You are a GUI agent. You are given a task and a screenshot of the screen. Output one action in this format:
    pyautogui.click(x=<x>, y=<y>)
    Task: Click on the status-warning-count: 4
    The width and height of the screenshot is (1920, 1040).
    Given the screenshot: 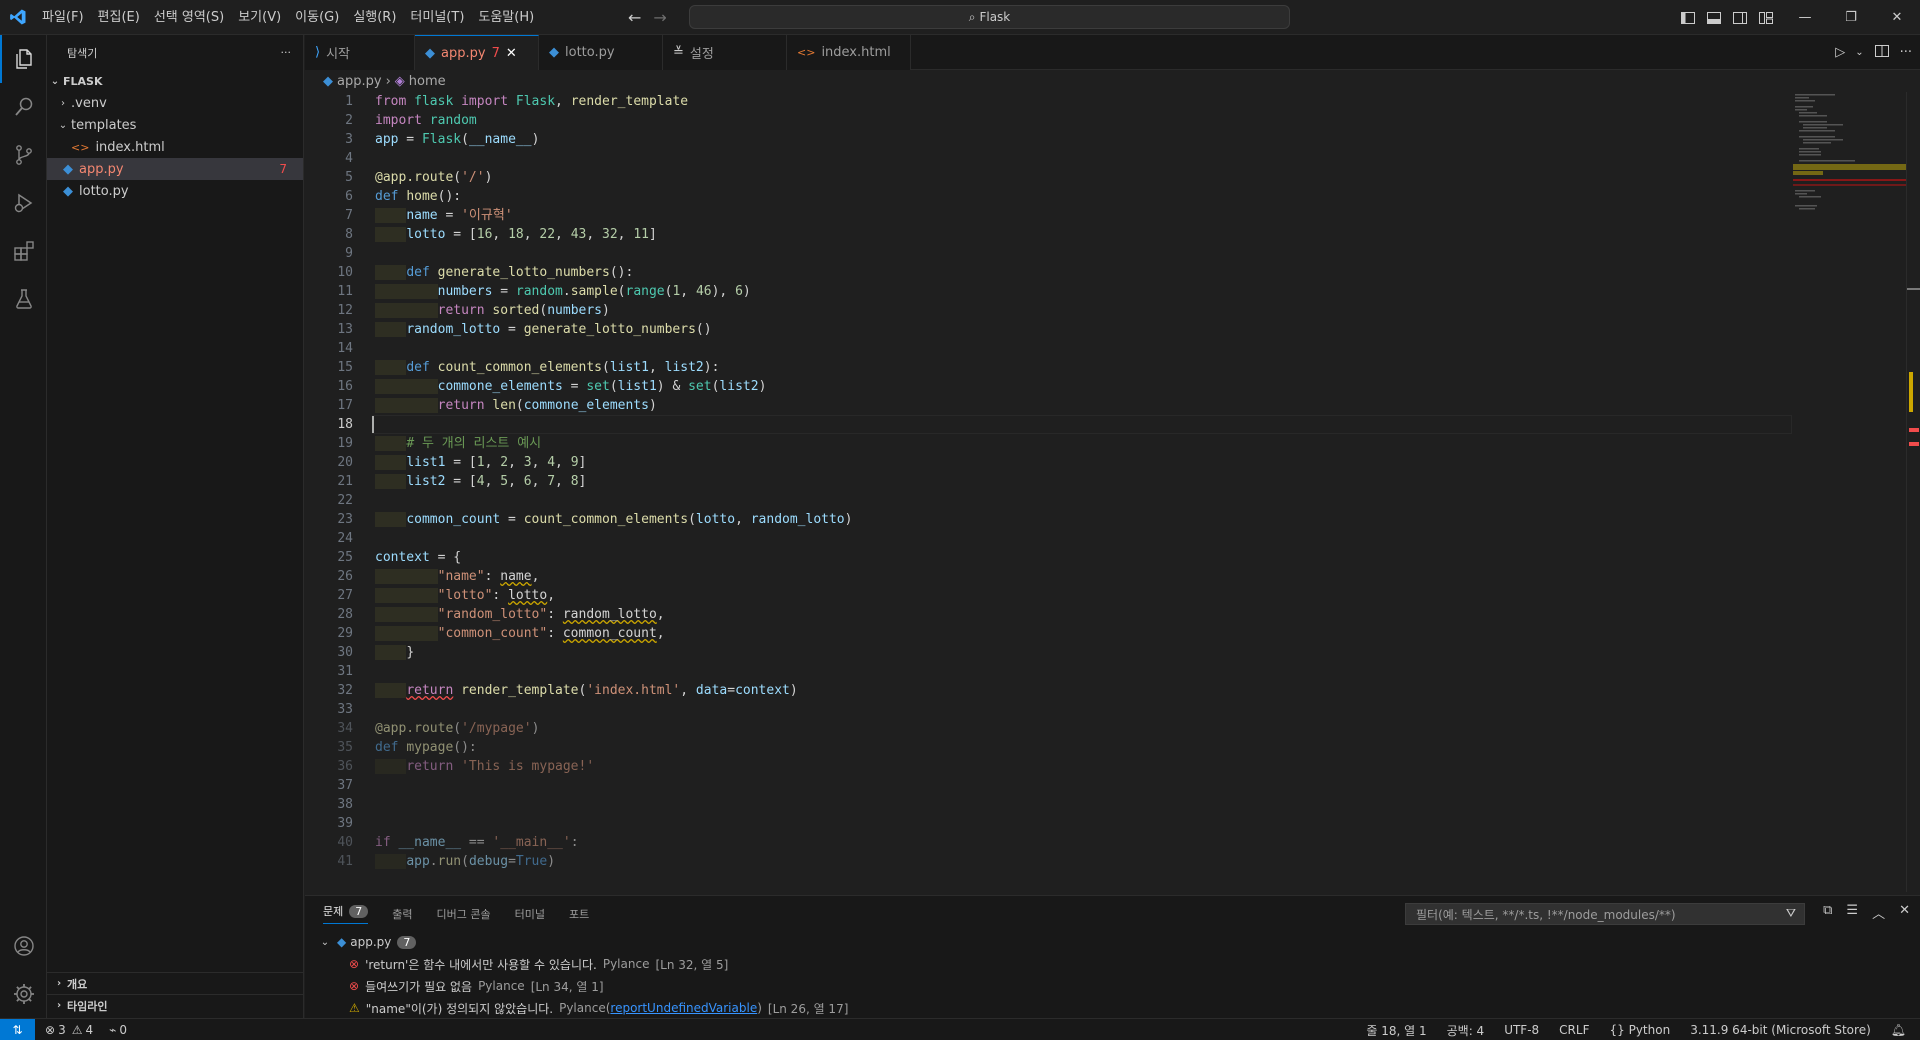 What is the action you would take?
    pyautogui.click(x=89, y=1030)
    